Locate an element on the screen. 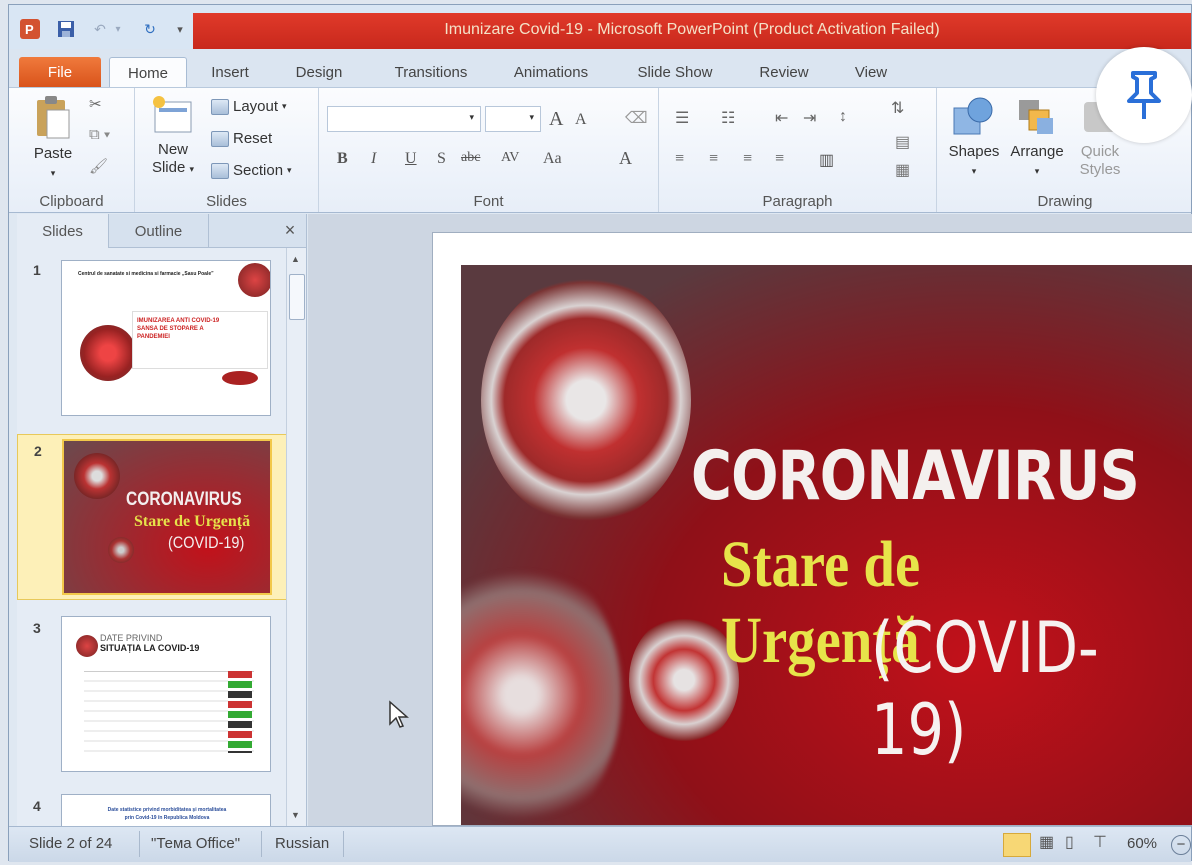 The image size is (1192, 865). tab-slides: Slides is located at coordinates (63, 231).